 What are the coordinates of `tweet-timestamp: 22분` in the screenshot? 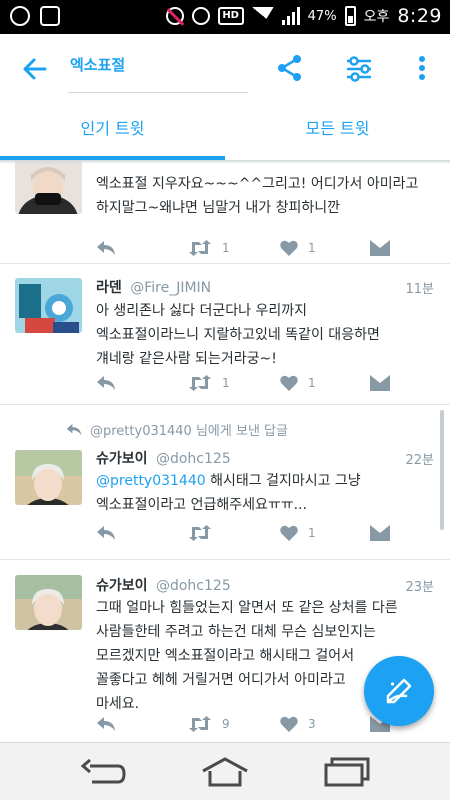 It's located at (419, 460).